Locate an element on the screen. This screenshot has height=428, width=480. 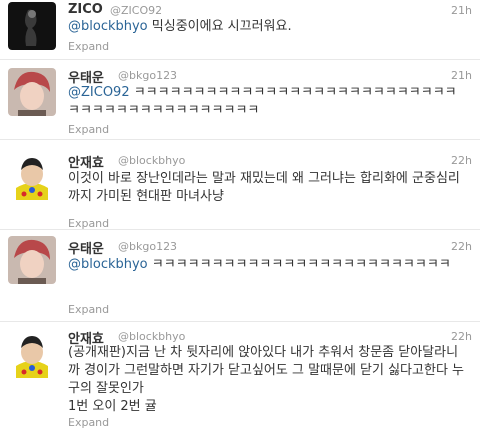
tweet-2-mention: @ZICO92 is located at coordinates (99, 92).